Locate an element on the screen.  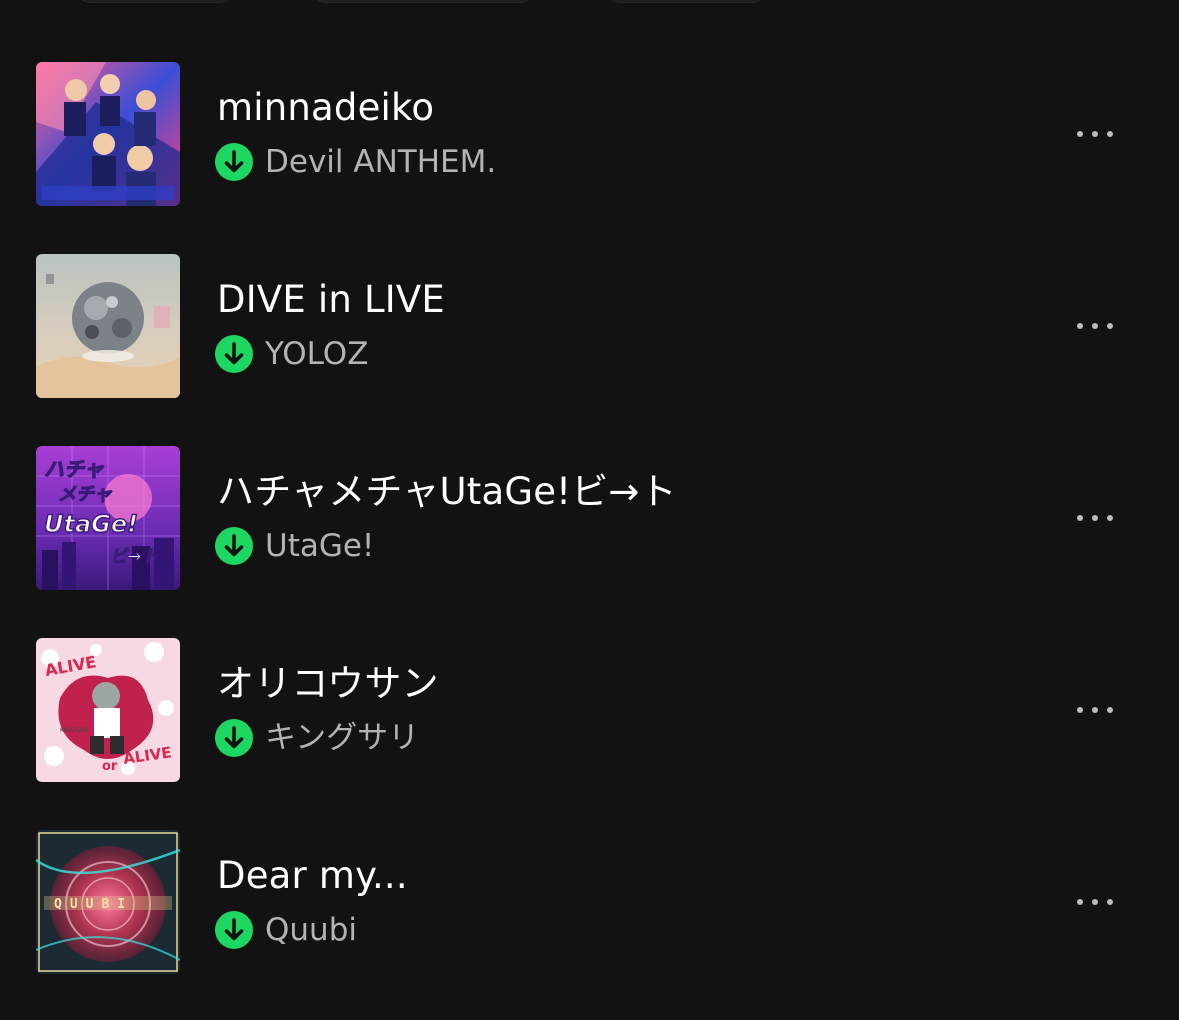
cover-text: or is located at coordinates (110, 766).